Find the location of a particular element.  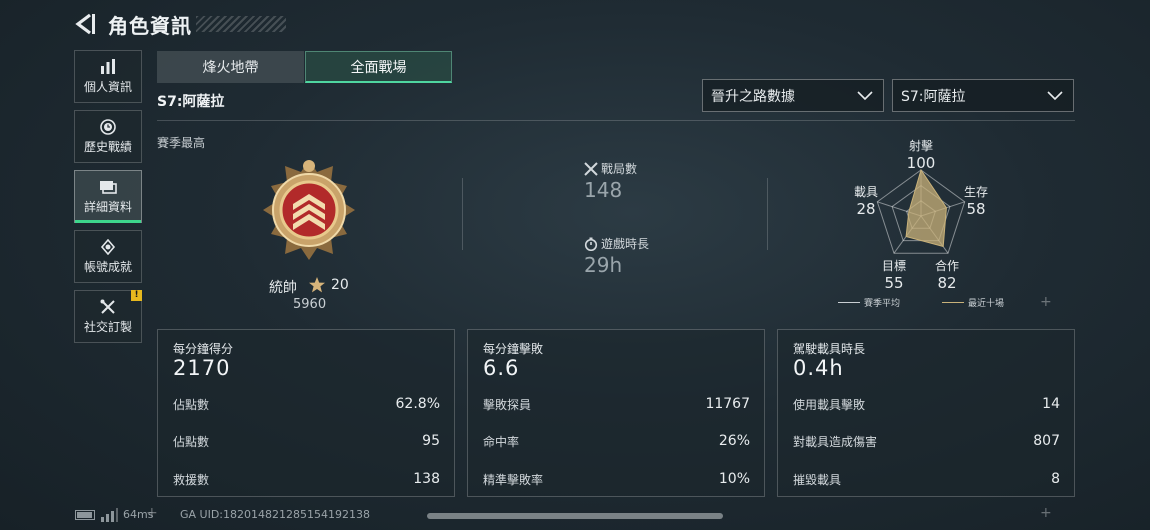

stat-key: 救援數 is located at coordinates (191, 479).